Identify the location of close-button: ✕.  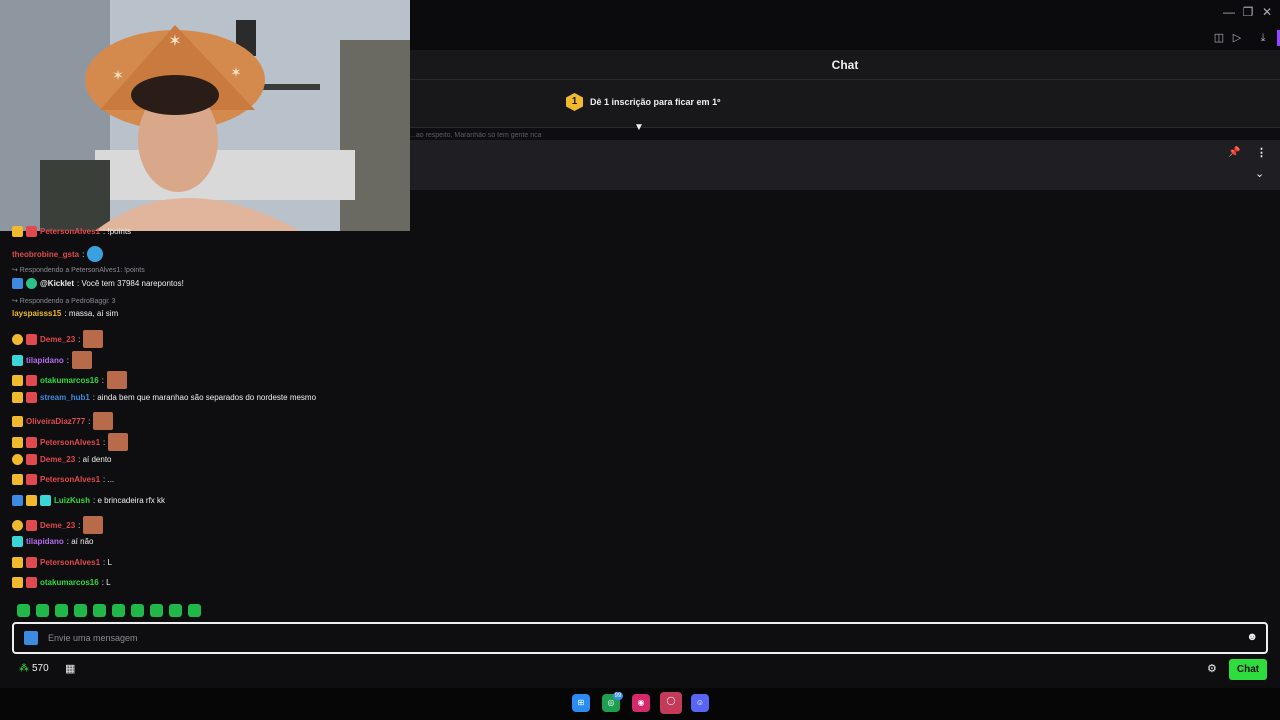
(1267, 12).